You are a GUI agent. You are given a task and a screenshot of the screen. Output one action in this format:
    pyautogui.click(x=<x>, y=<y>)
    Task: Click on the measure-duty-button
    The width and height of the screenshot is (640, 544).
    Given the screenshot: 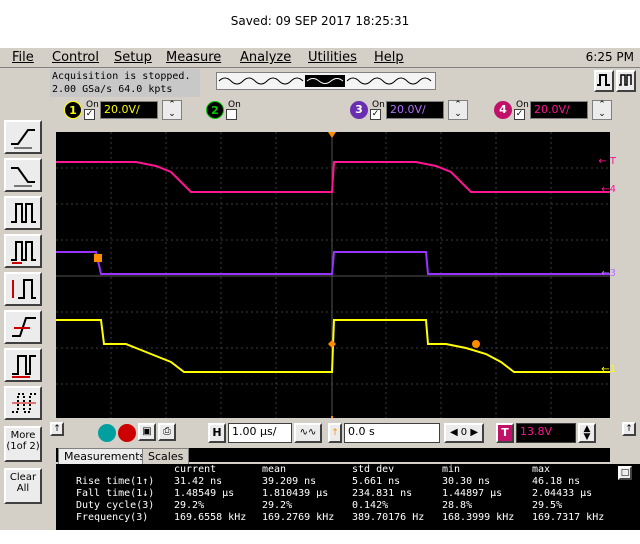 What is the action you would take?
    pyautogui.click(x=23, y=403)
    